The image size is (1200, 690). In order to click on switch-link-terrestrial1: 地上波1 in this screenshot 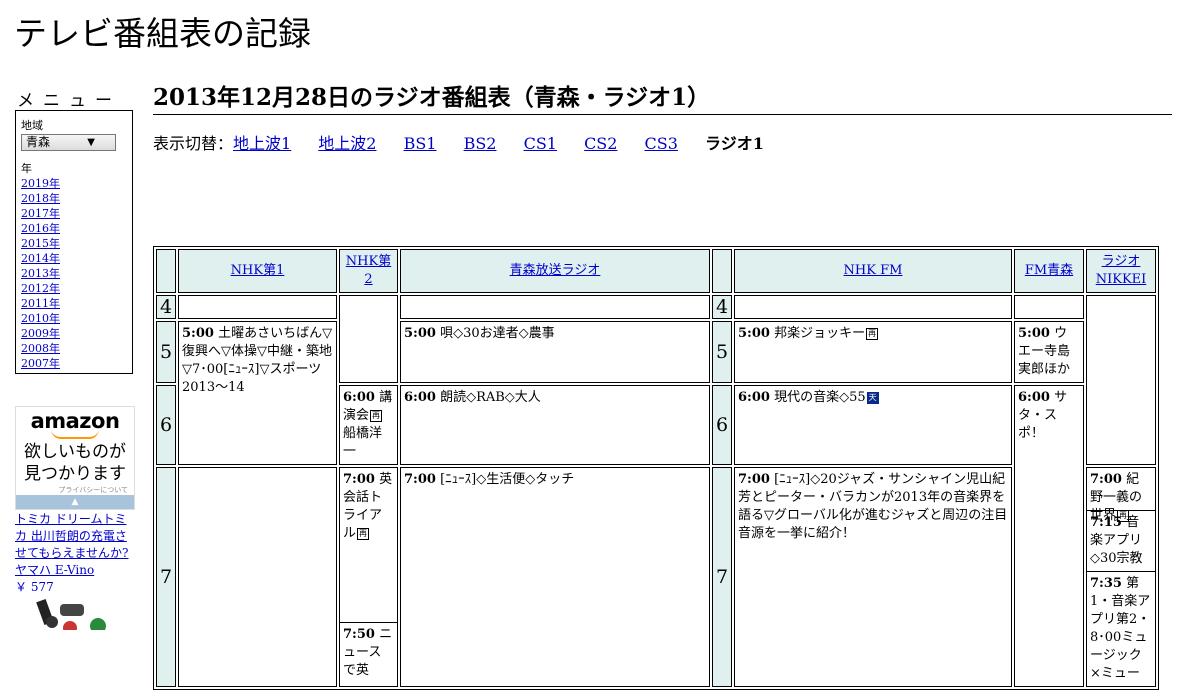, I will do `click(262, 143)`.